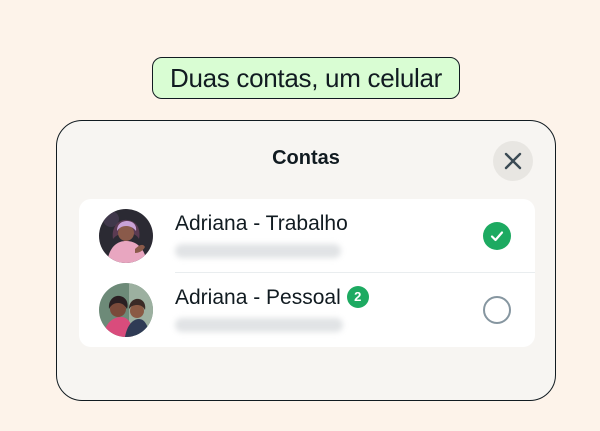  I want to click on headline-banner: Duas contas, um celular, so click(306, 78).